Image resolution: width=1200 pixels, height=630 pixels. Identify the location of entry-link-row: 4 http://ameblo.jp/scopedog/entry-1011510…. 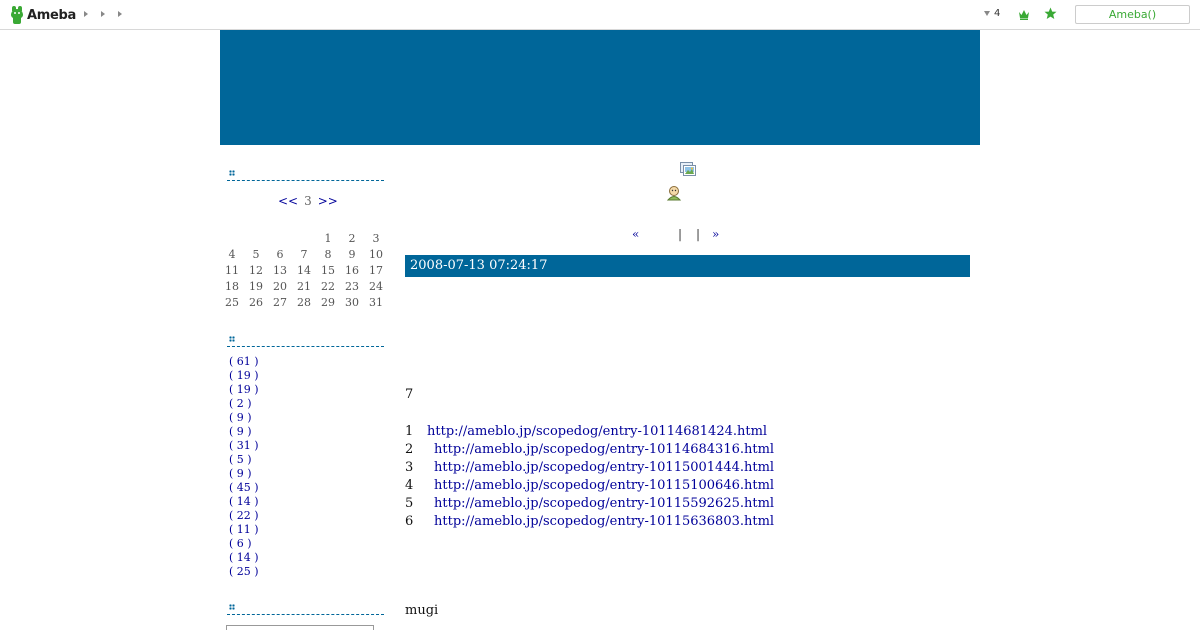
(589, 486).